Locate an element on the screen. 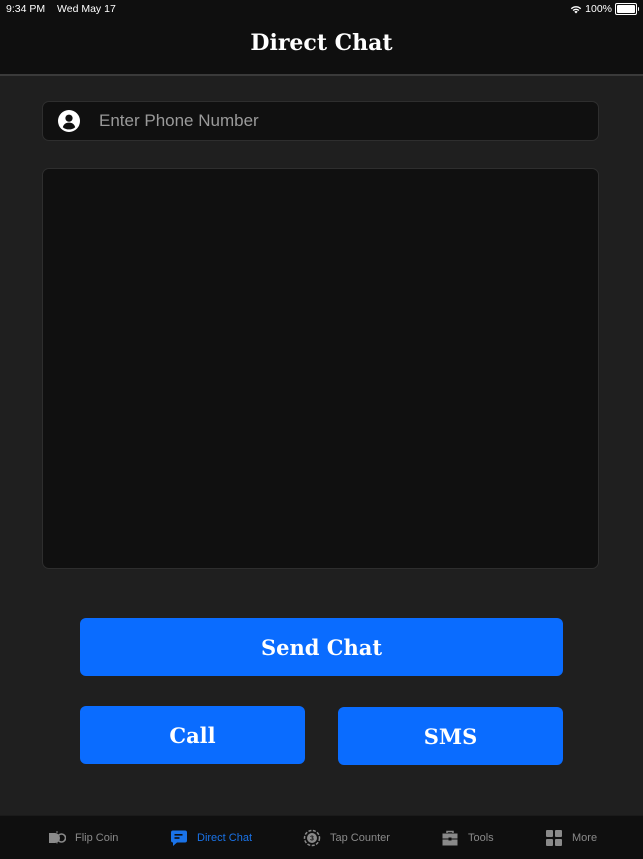 This screenshot has height=859, width=643. battery-percent: 100% is located at coordinates (598, 9).